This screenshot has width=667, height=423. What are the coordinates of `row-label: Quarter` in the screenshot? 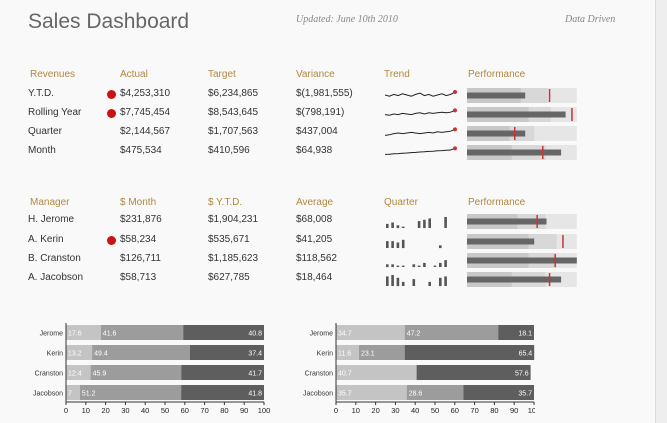 It's located at (45, 131).